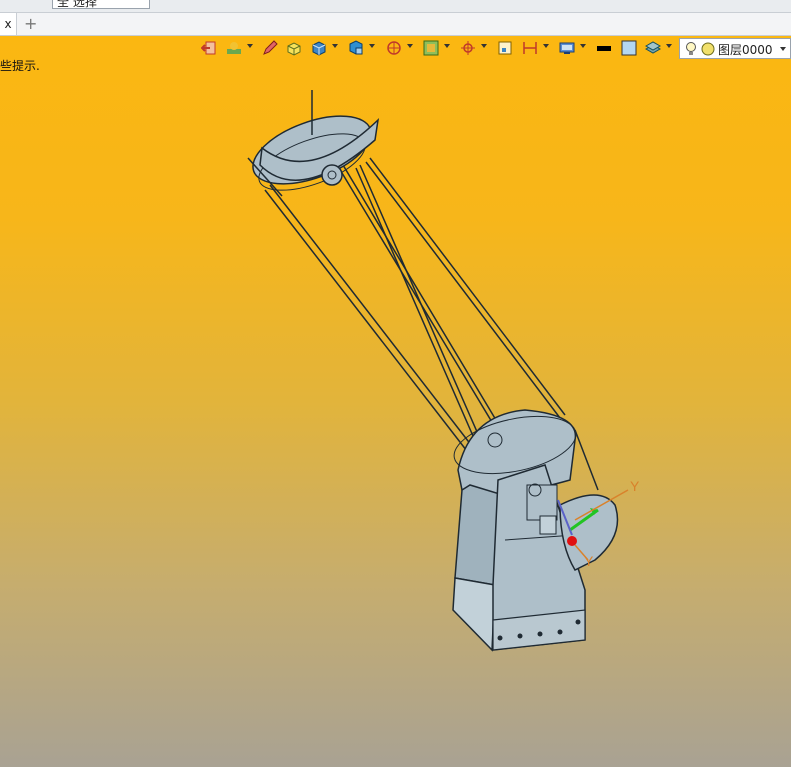  I want to click on upper-cage, so click(313, 143).